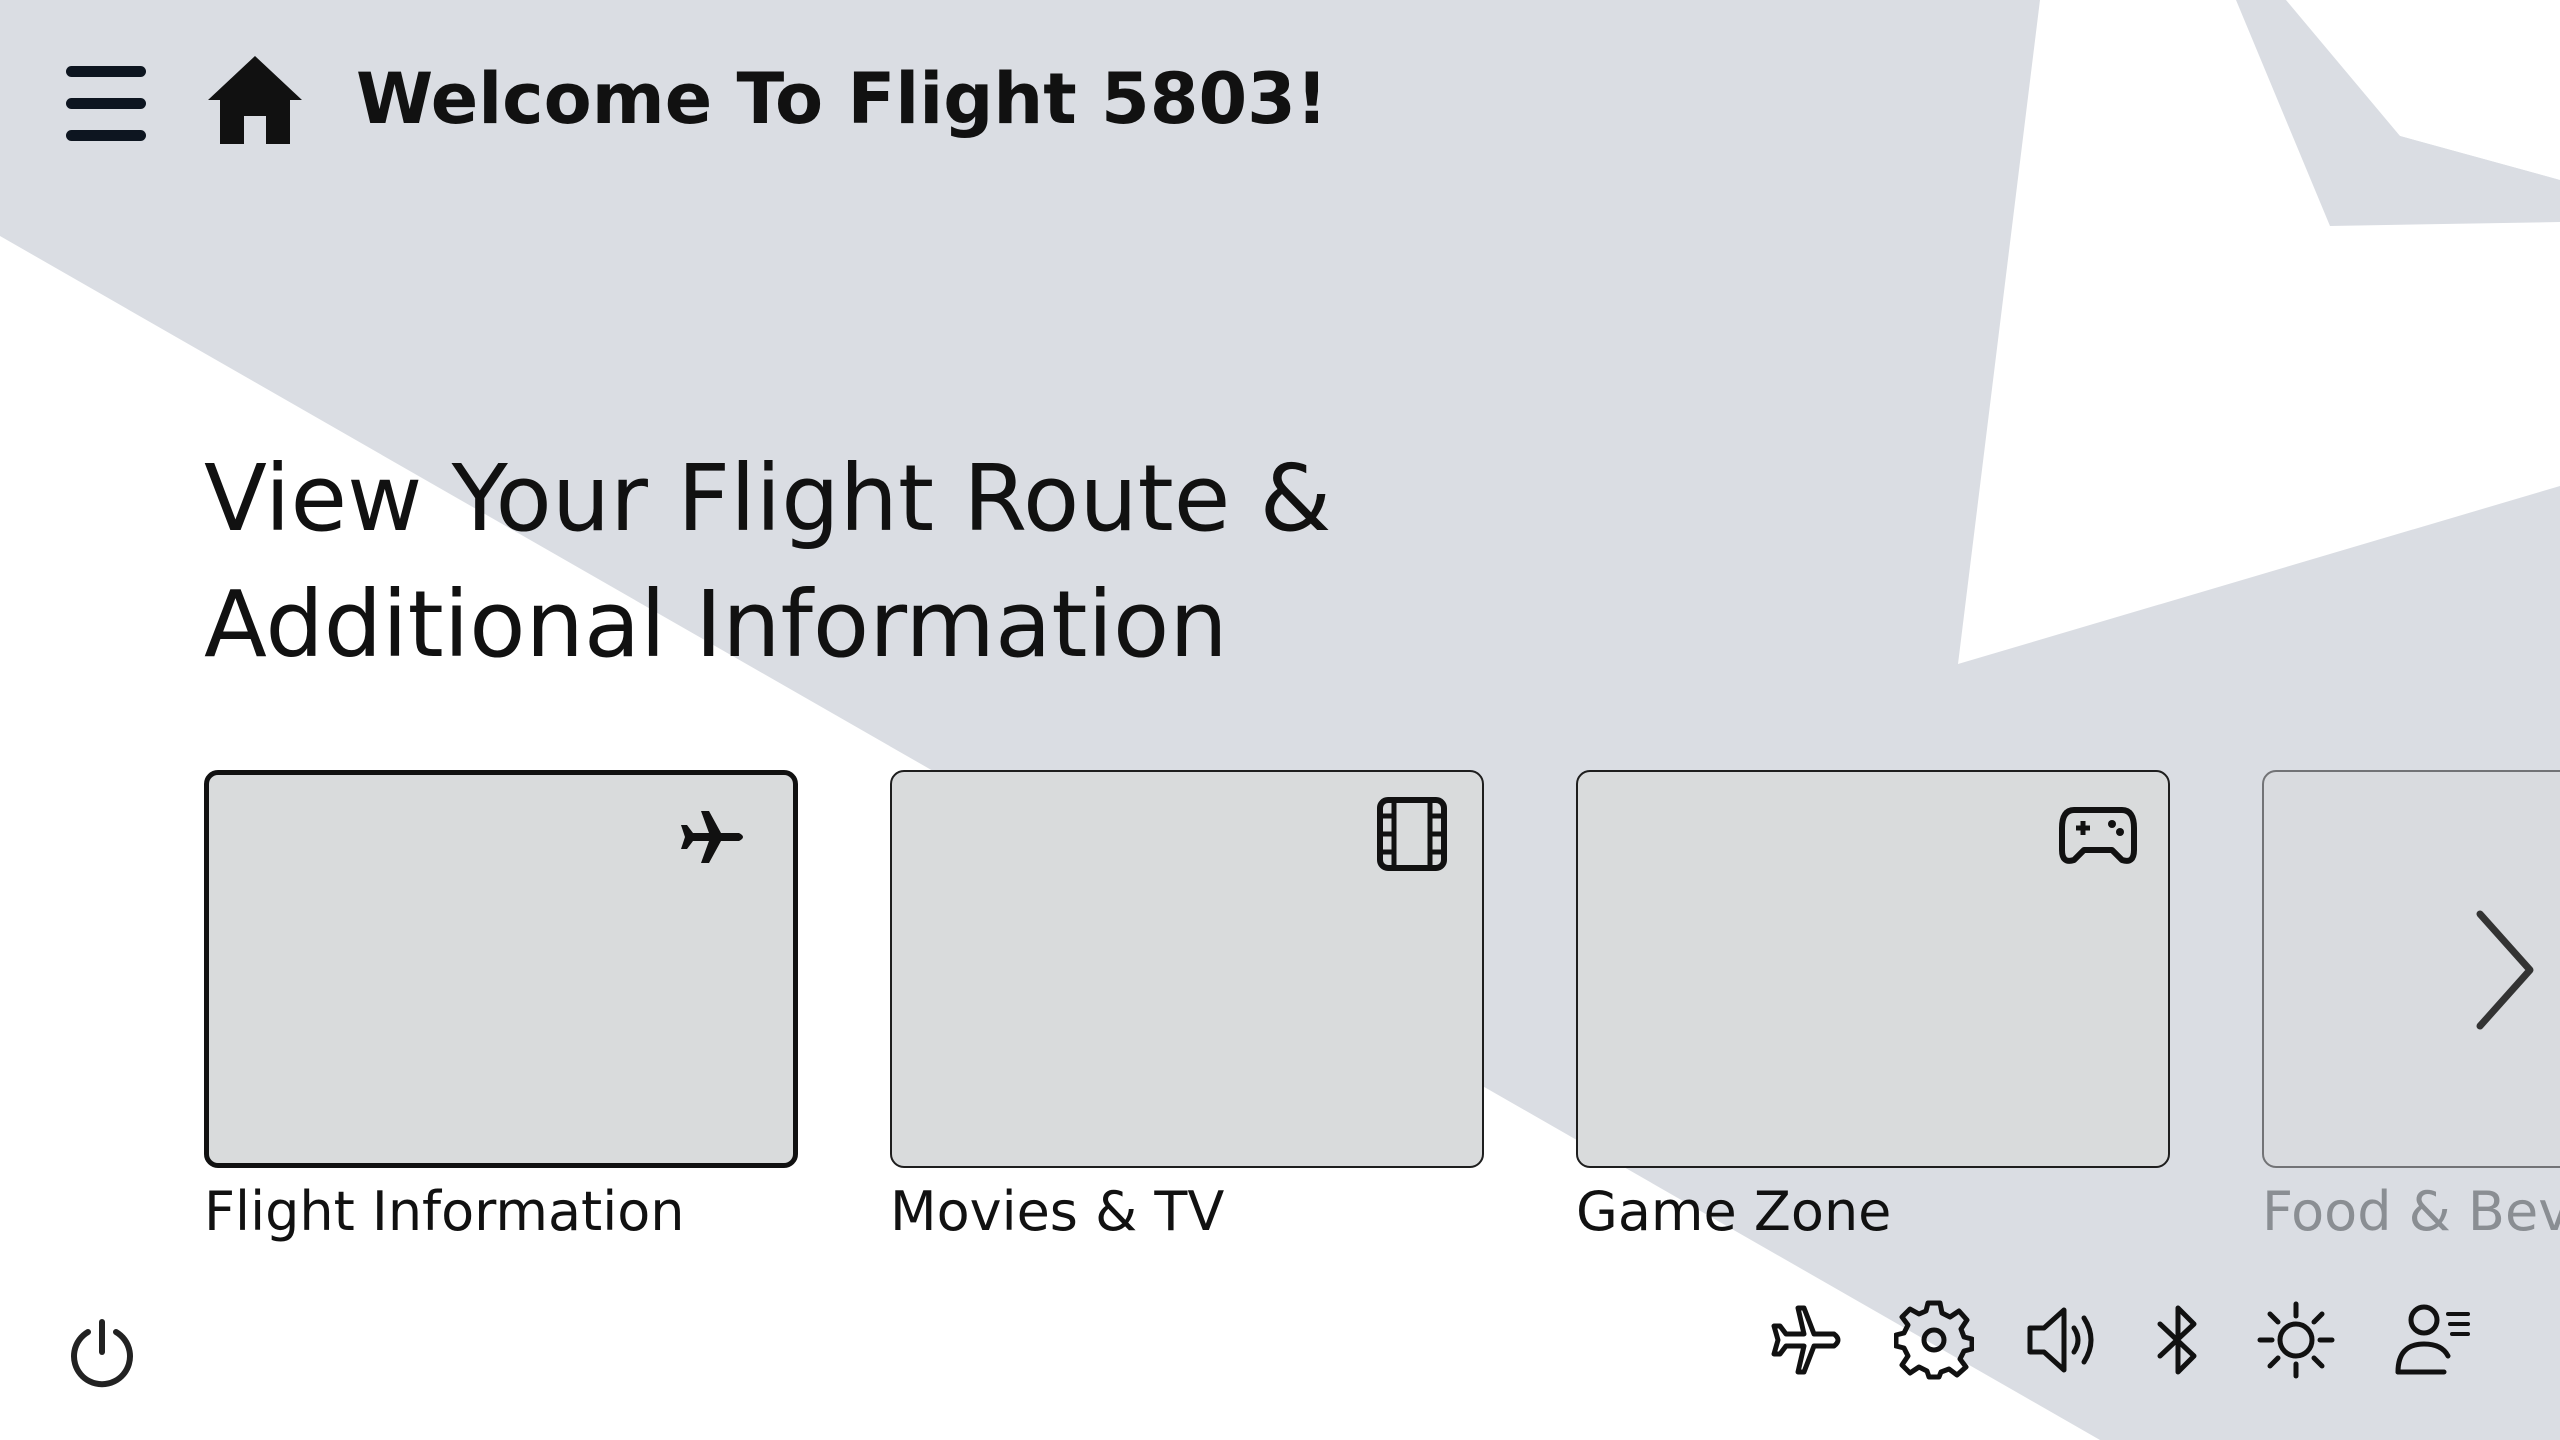  I want to click on hero-heading-line-1: View Your Flight Route &, so click(768, 498).